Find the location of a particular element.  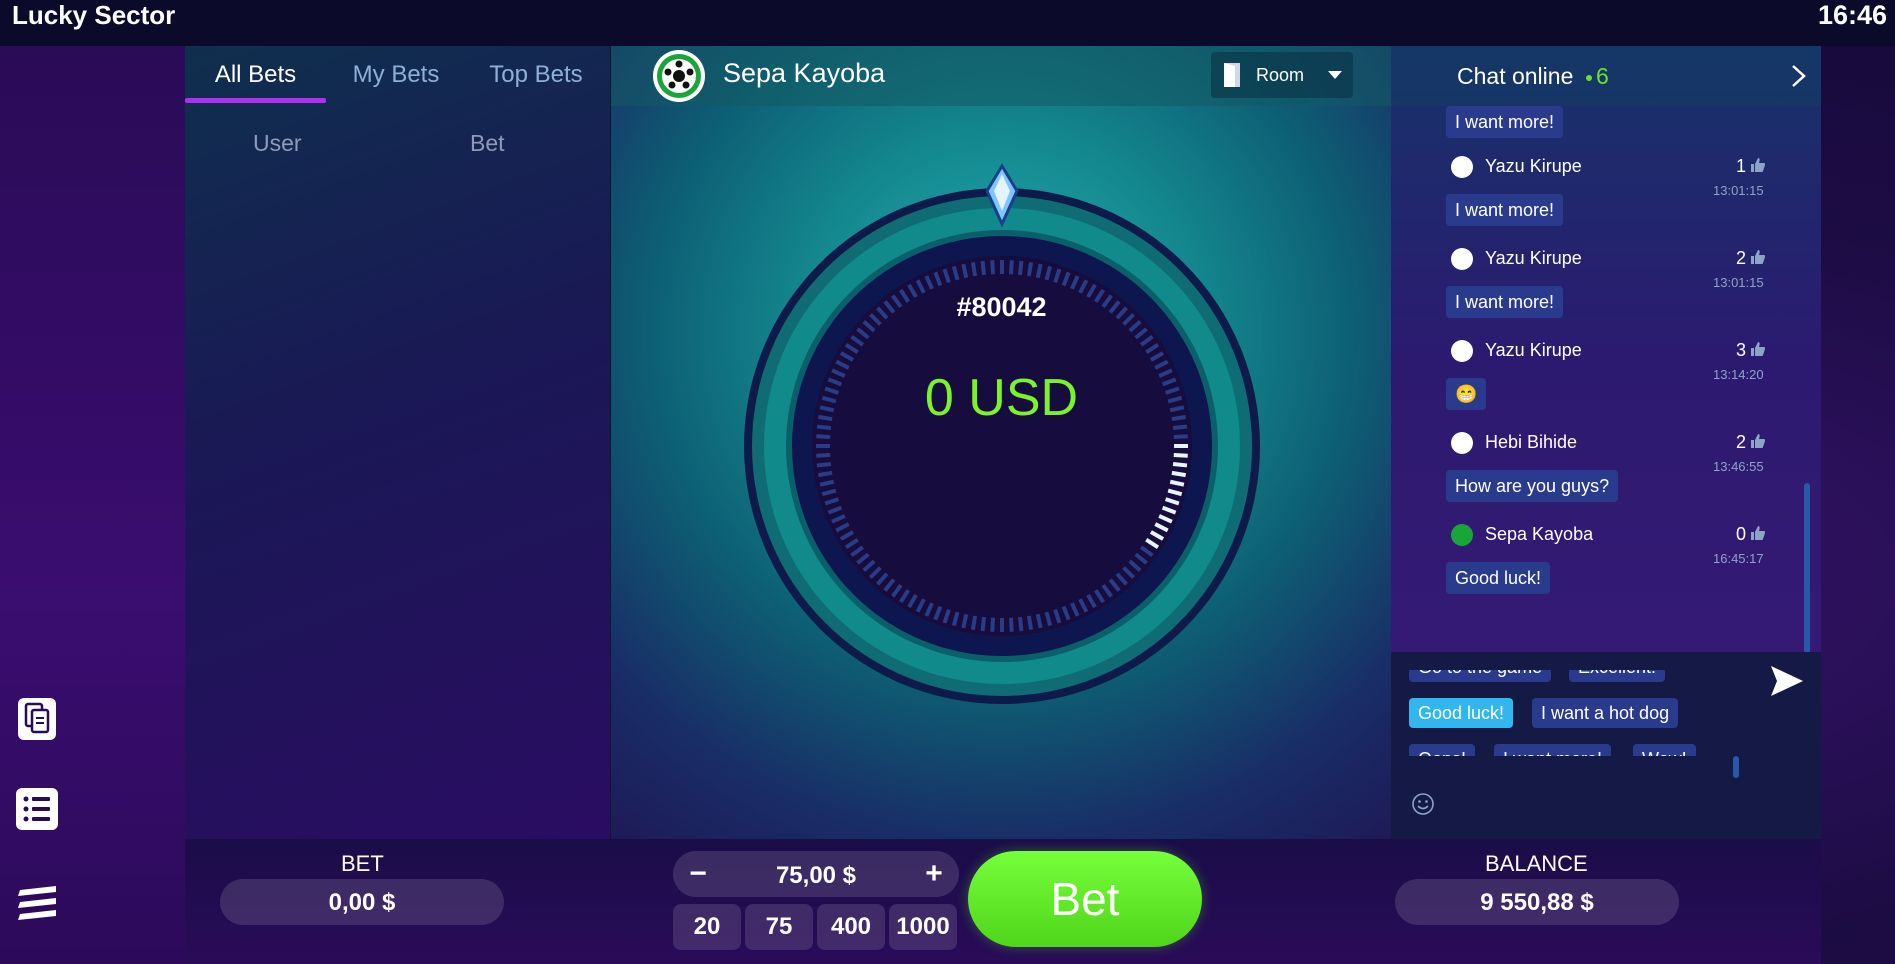

status-bar: Lucky Sector 16:46 is located at coordinates (947, 23).